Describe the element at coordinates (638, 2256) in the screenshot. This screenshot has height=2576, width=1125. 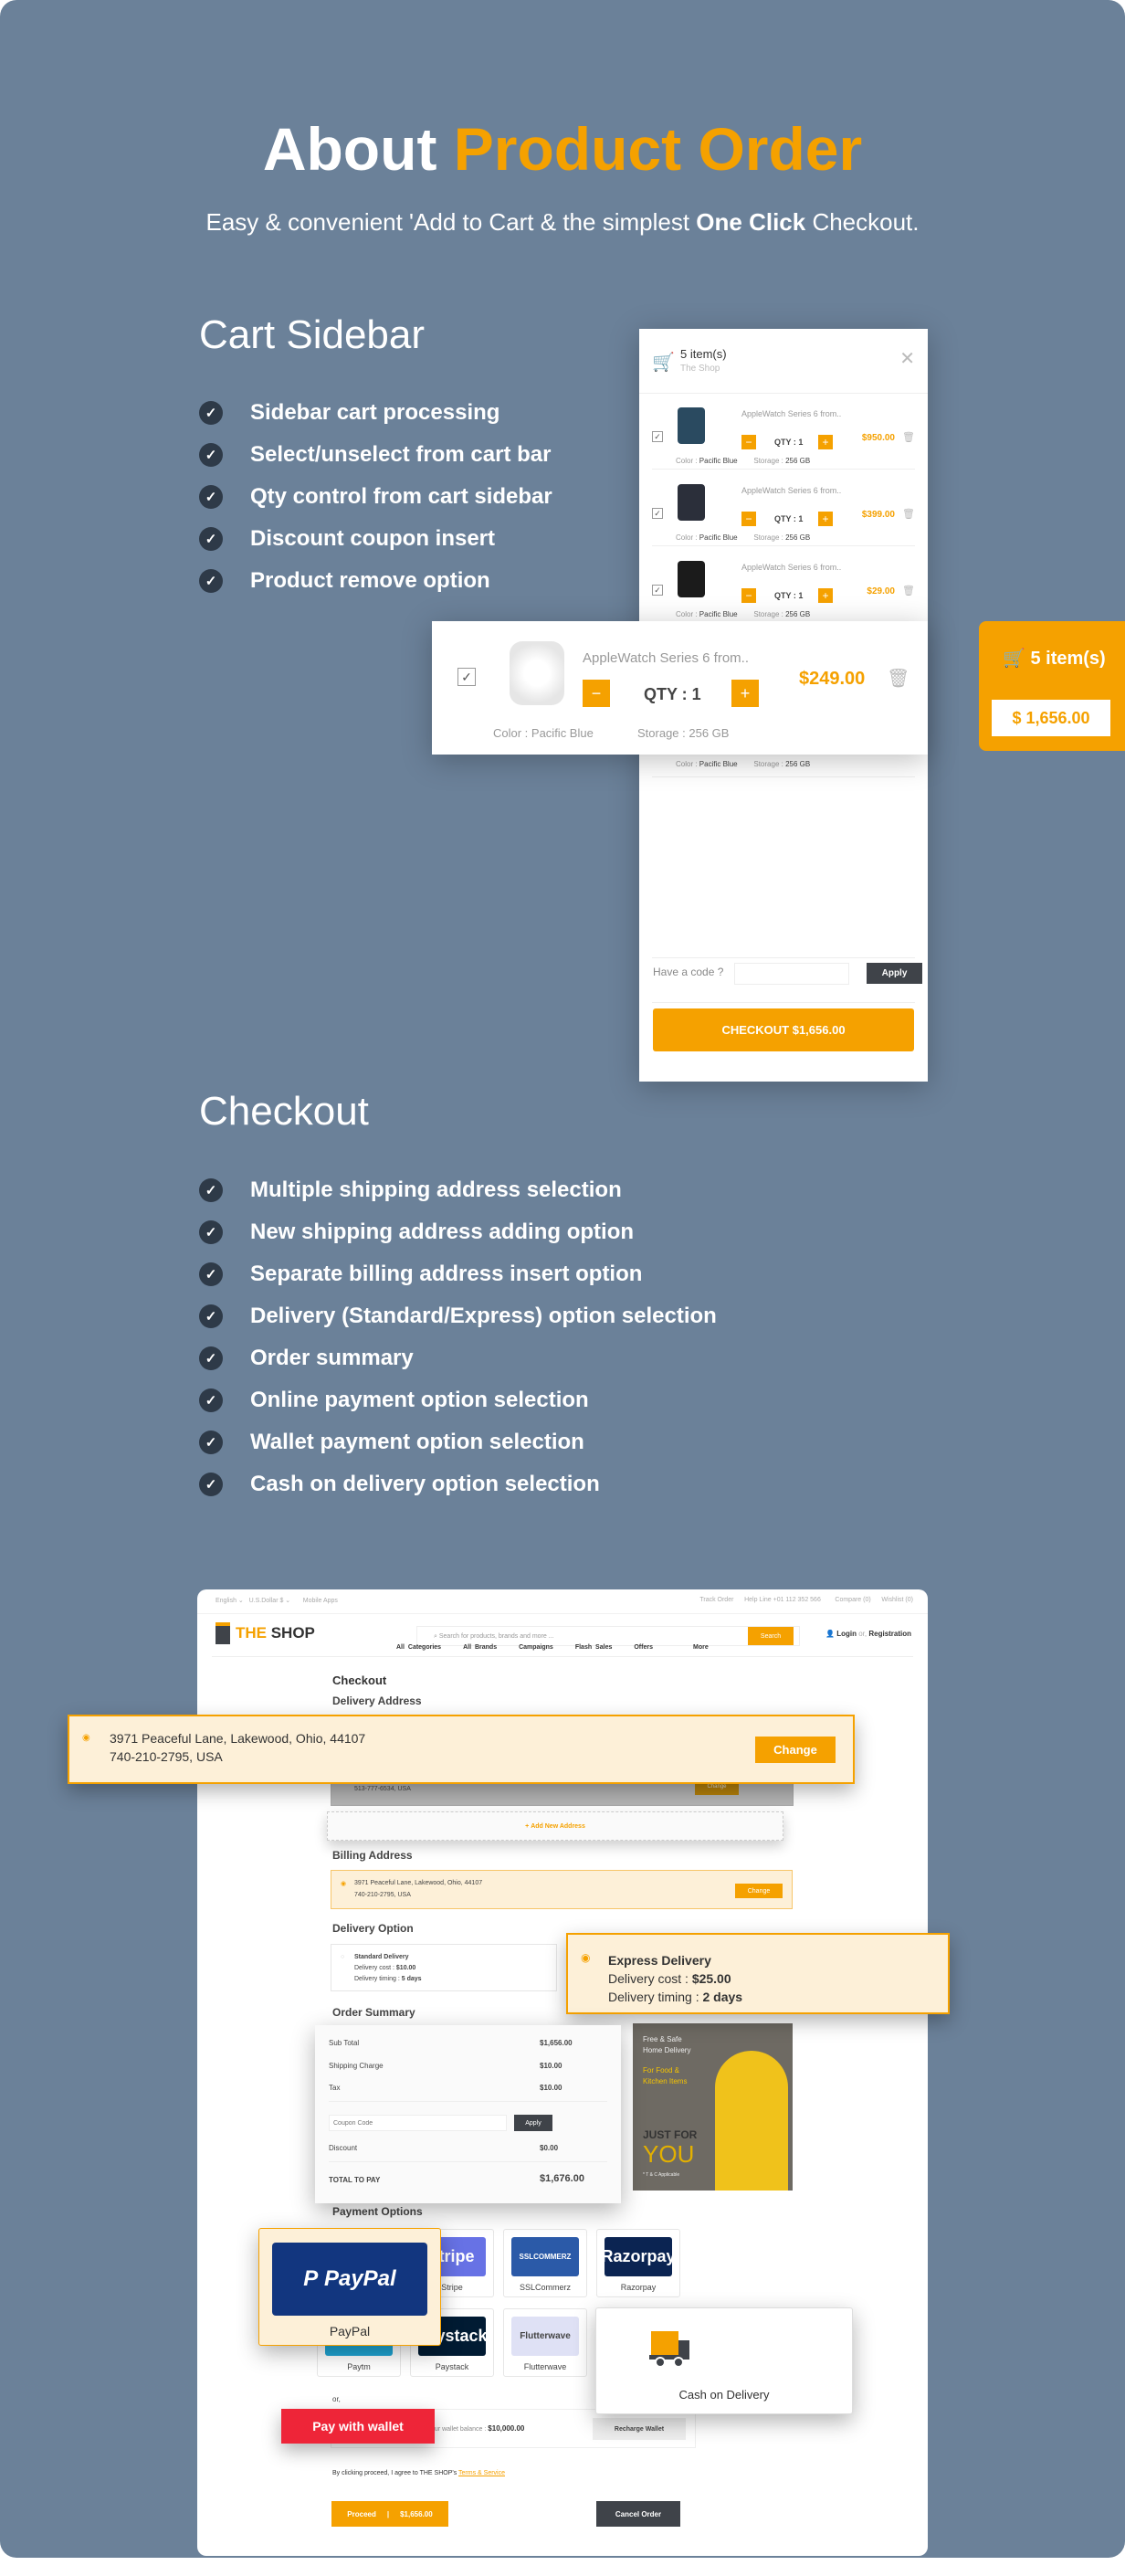
I see `payment-logo: Razorpay` at that location.